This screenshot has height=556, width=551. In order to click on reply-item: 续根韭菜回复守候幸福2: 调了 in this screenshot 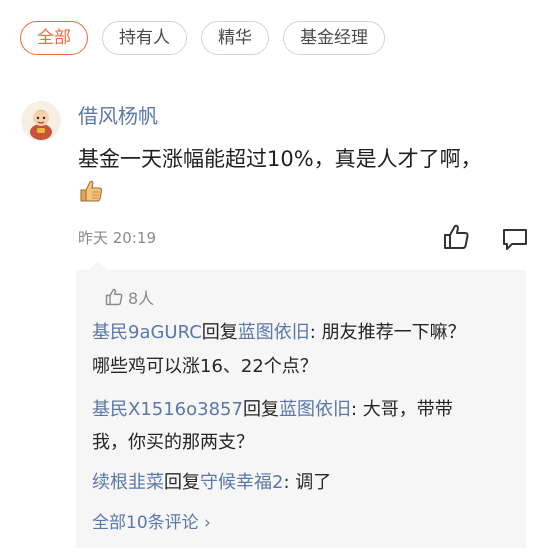, I will do `click(211, 481)`.